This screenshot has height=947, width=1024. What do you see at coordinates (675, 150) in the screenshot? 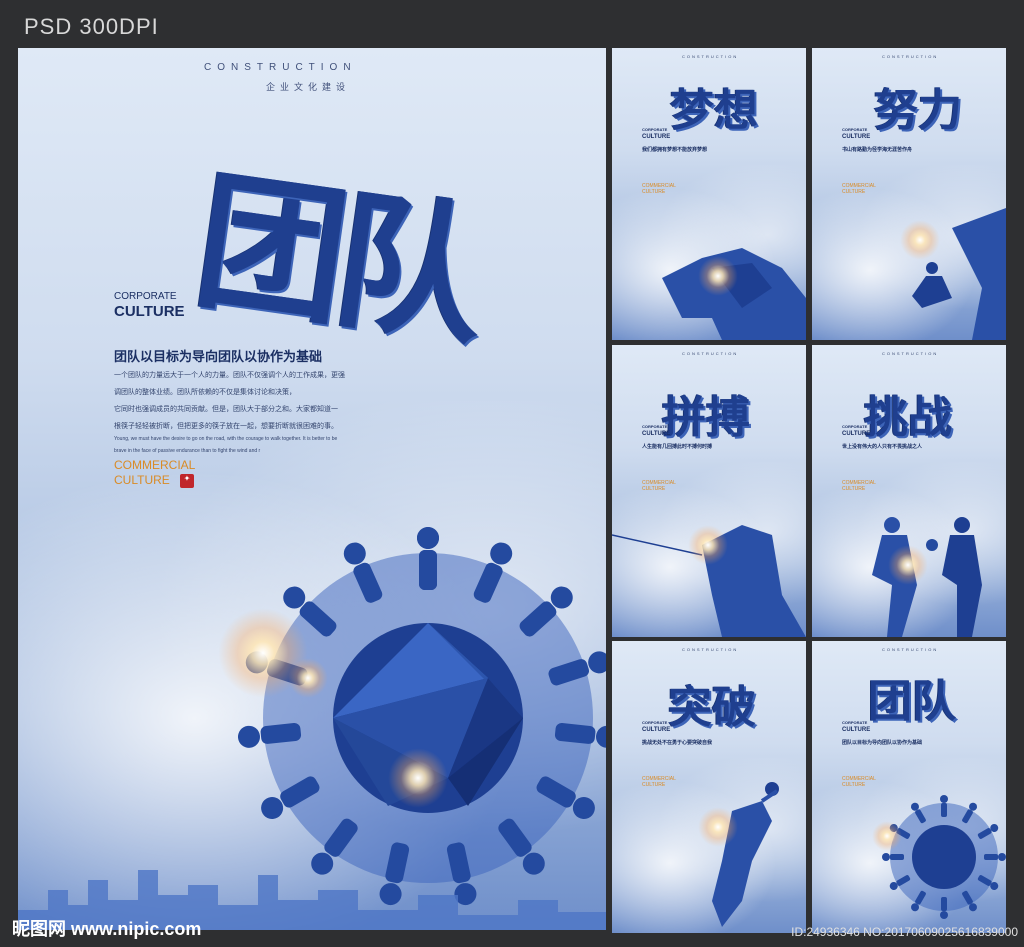
I see `poster-headline: 我们都拥有梦想不能放弃梦想` at bounding box center [675, 150].